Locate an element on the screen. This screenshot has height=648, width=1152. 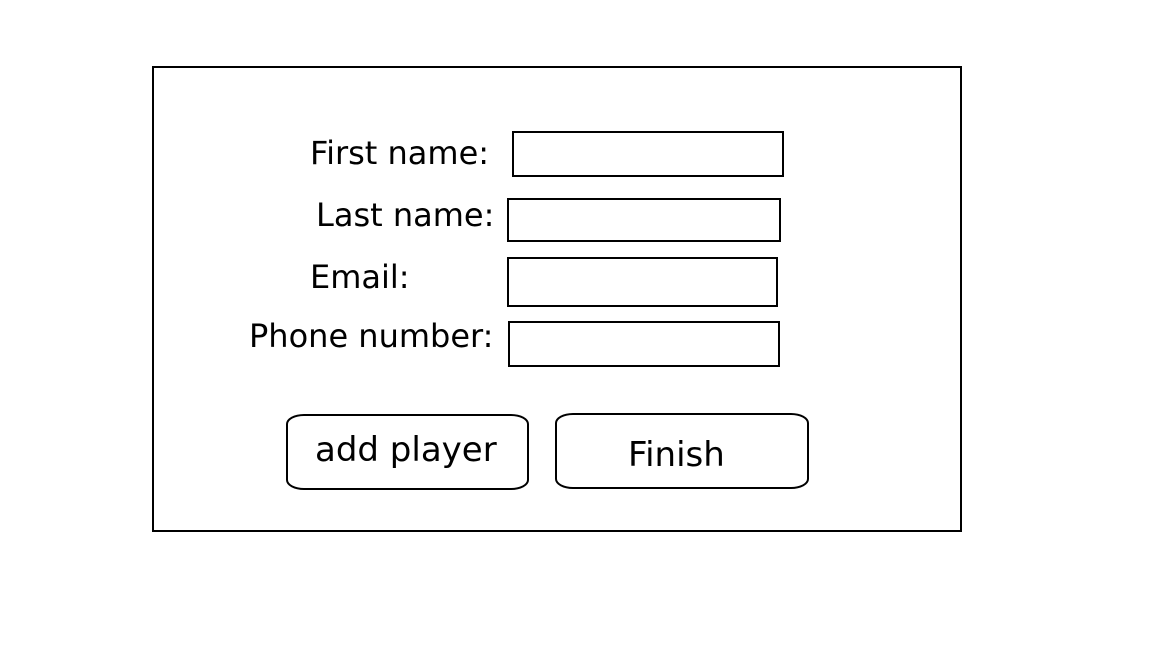
first-name-label: First name: is located at coordinates (400, 153).